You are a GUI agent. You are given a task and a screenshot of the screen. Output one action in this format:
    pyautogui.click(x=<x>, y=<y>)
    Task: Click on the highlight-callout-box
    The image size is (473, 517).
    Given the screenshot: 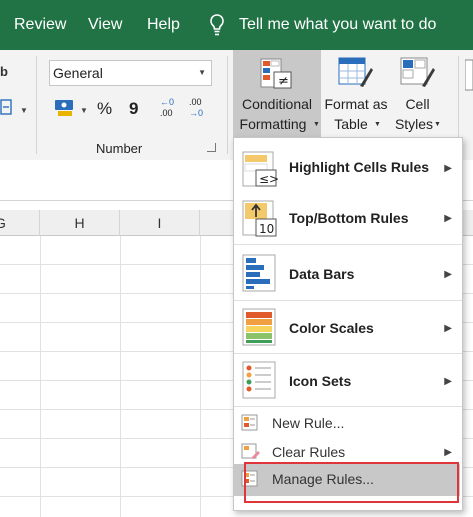 What is the action you would take?
    pyautogui.click(x=351, y=482)
    